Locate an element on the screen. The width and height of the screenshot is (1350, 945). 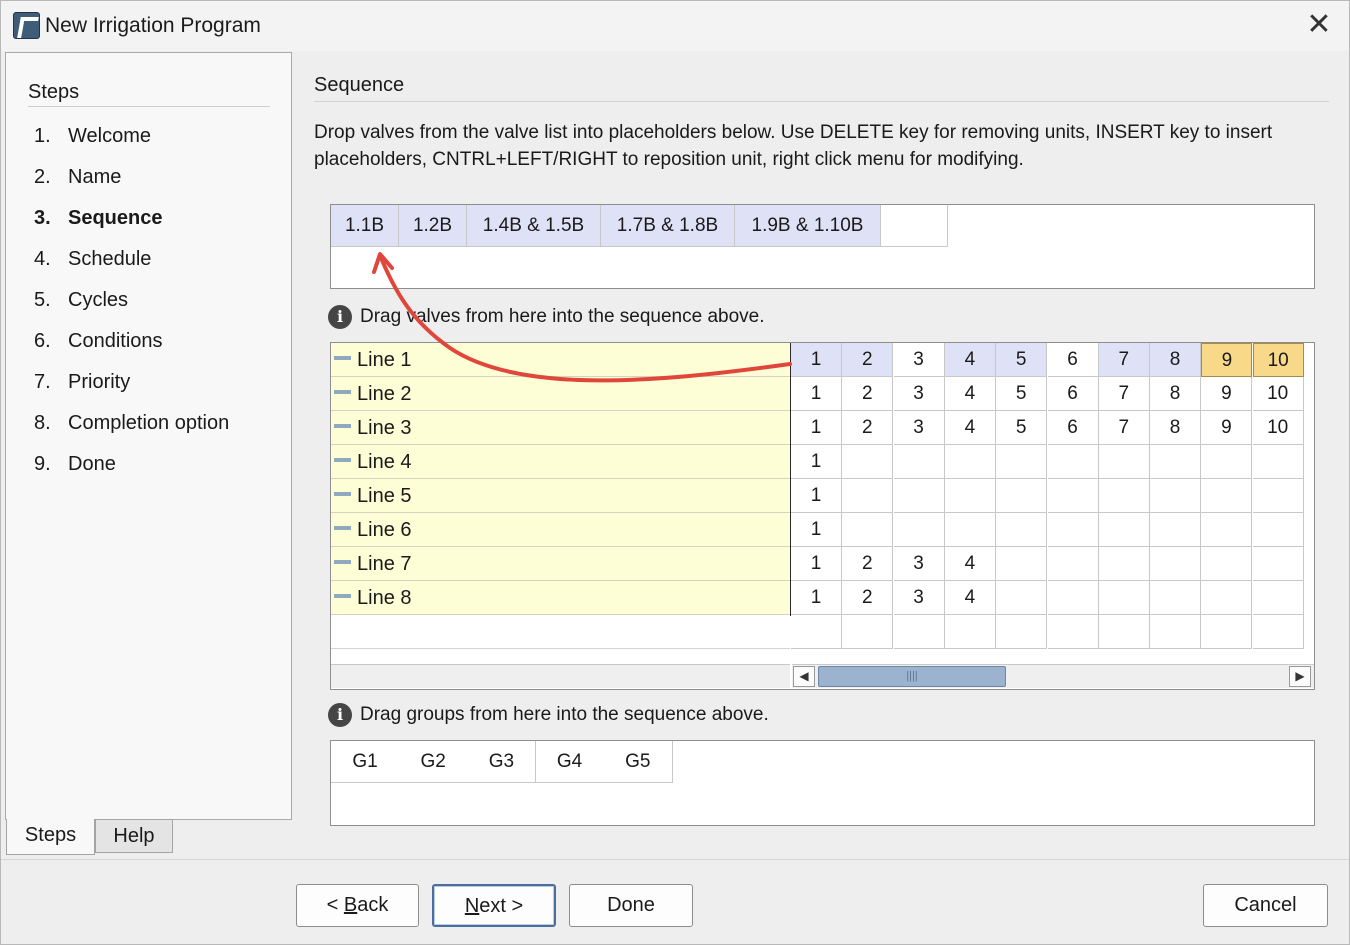
line-label: Line 2 is located at coordinates (384, 394).